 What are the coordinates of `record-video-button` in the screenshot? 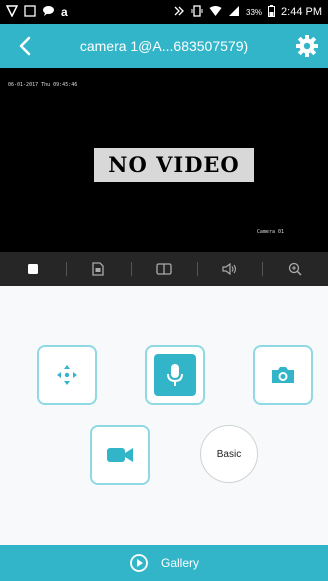 It's located at (120, 455).